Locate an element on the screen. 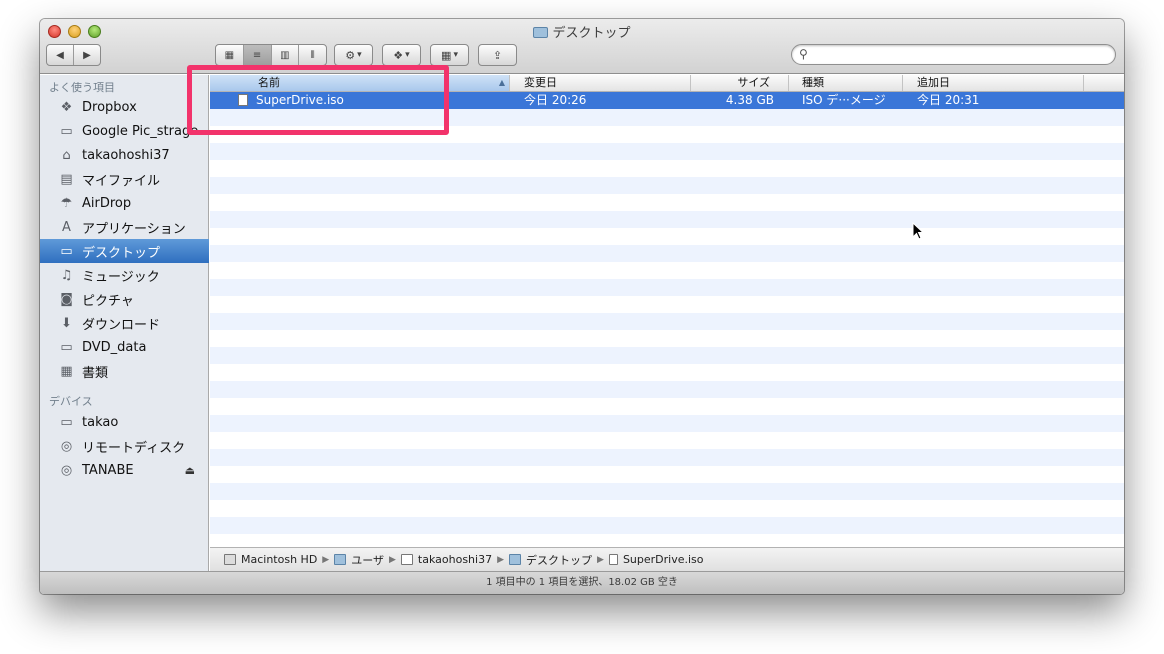 Image resolution: width=1164 pixels, height=654 pixels. sidebar-item-label: デスクトップ is located at coordinates (121, 253).